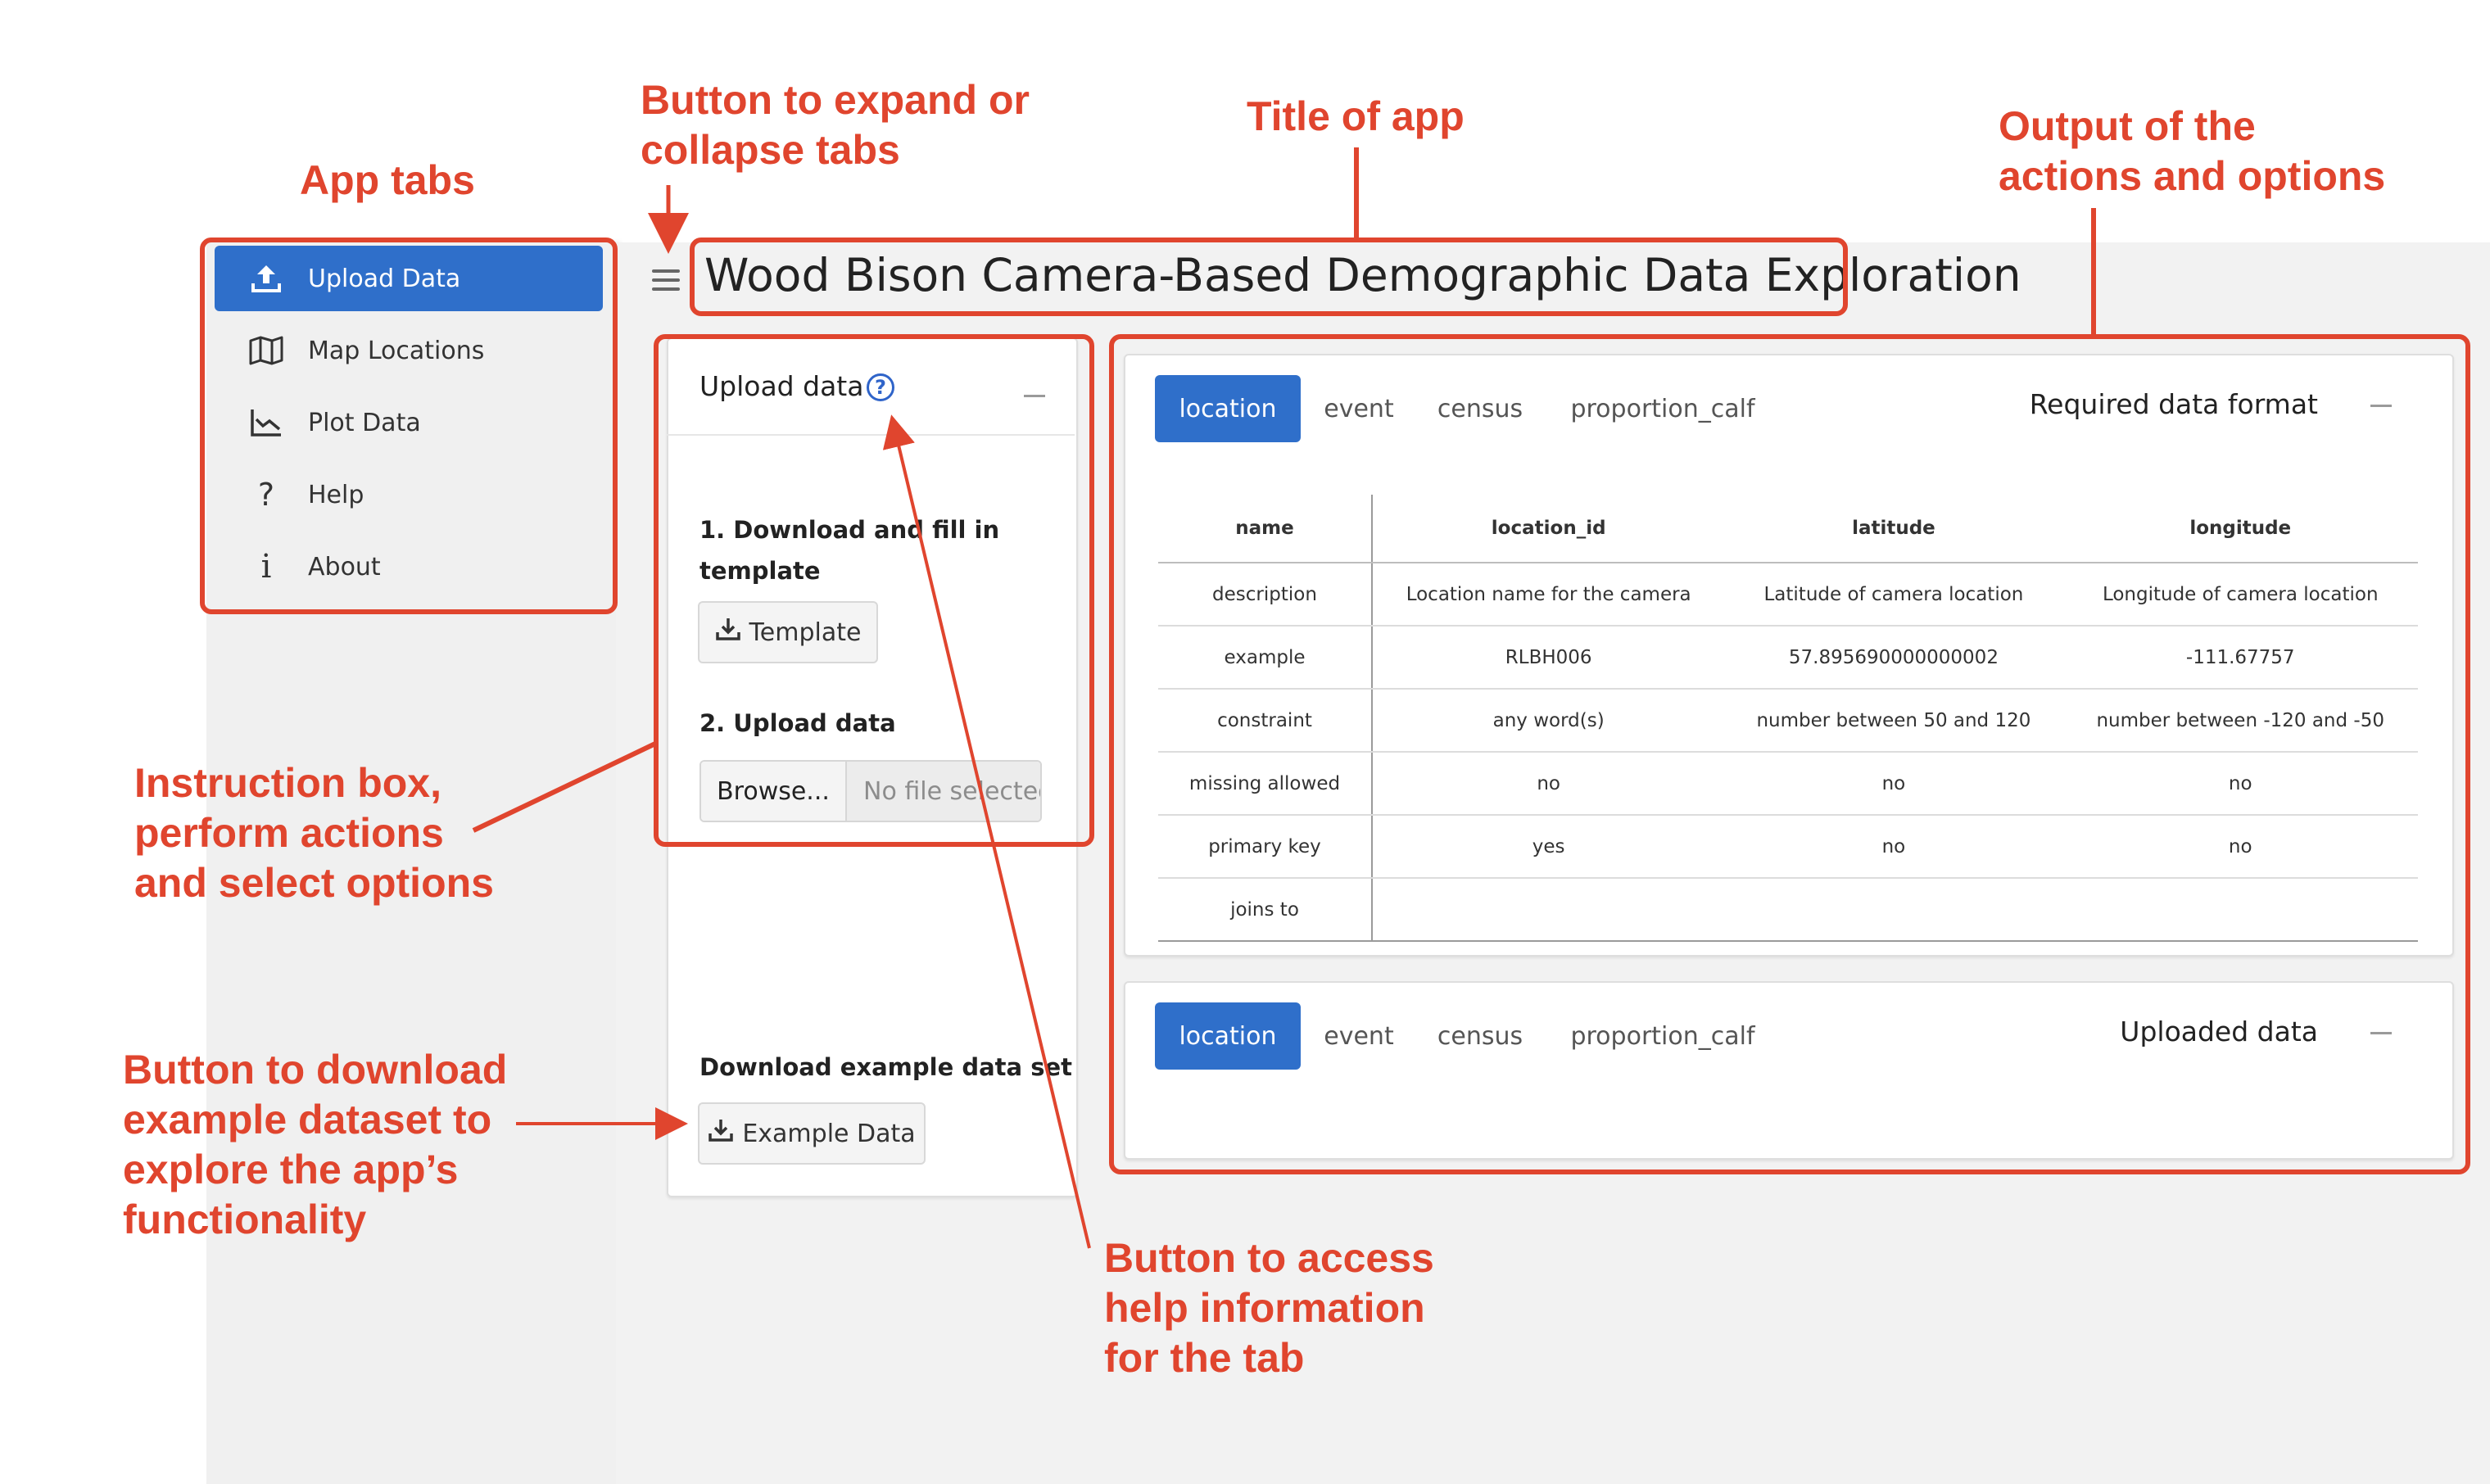  What do you see at coordinates (387, 180) in the screenshot?
I see `annotation-app-tabs: App tabs` at bounding box center [387, 180].